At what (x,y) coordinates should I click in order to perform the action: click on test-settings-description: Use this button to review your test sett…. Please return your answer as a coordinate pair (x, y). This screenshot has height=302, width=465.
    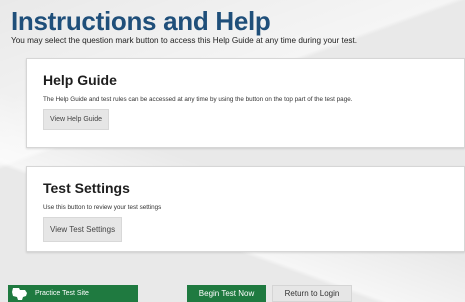
    Looking at the image, I should click on (102, 207).